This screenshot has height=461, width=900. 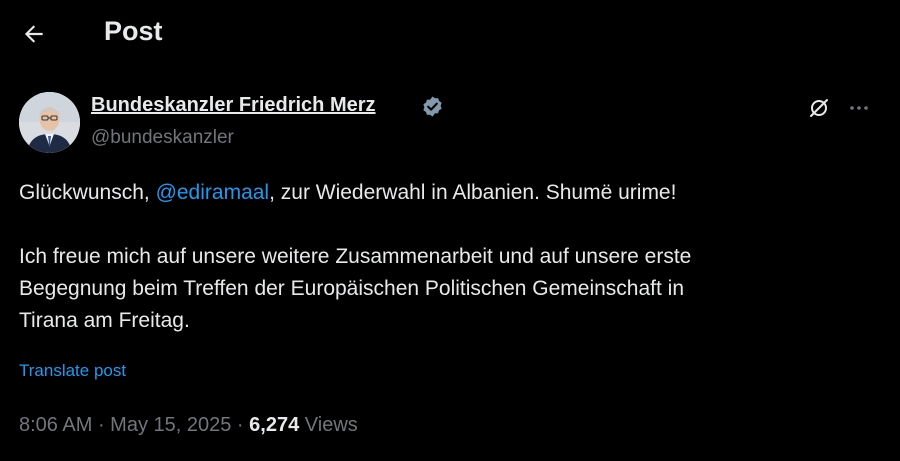 I want to click on more-icon, so click(x=859, y=108).